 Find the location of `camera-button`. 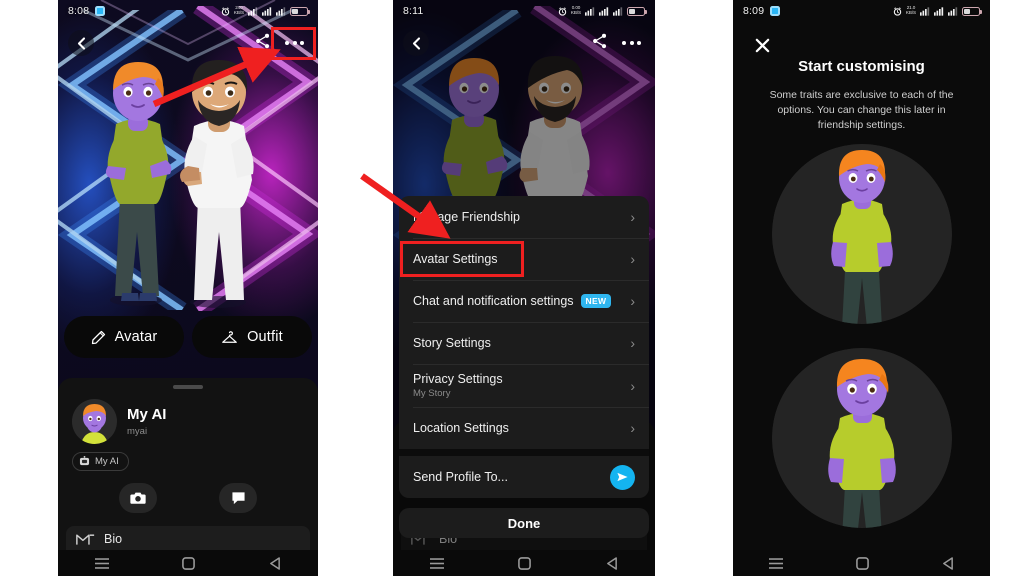

camera-button is located at coordinates (138, 498).